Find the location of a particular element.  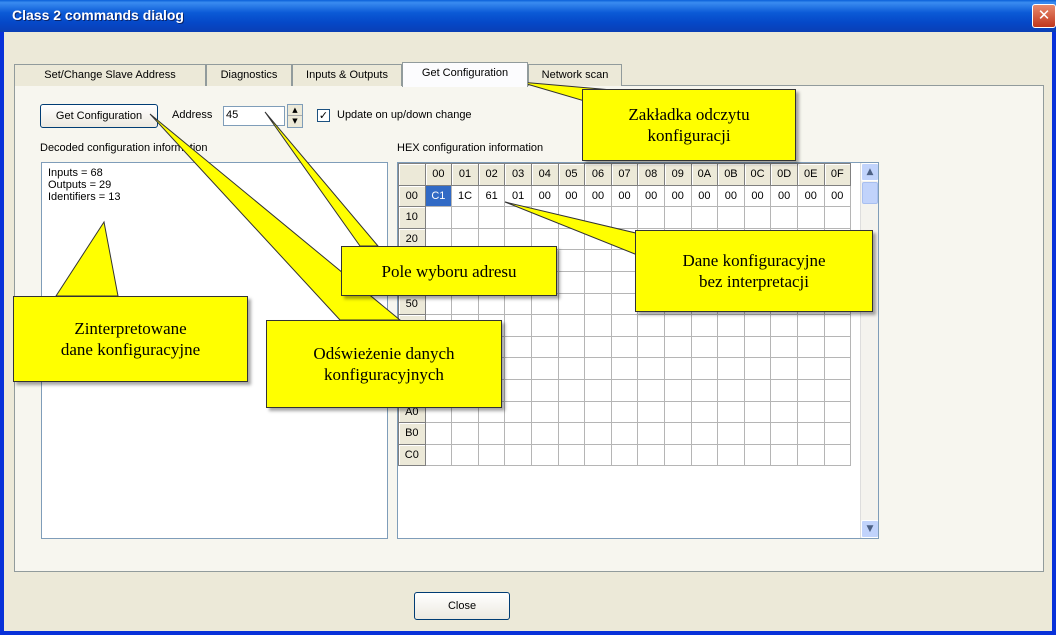

tab-get-configuration: Get Configuration is located at coordinates (465, 74).